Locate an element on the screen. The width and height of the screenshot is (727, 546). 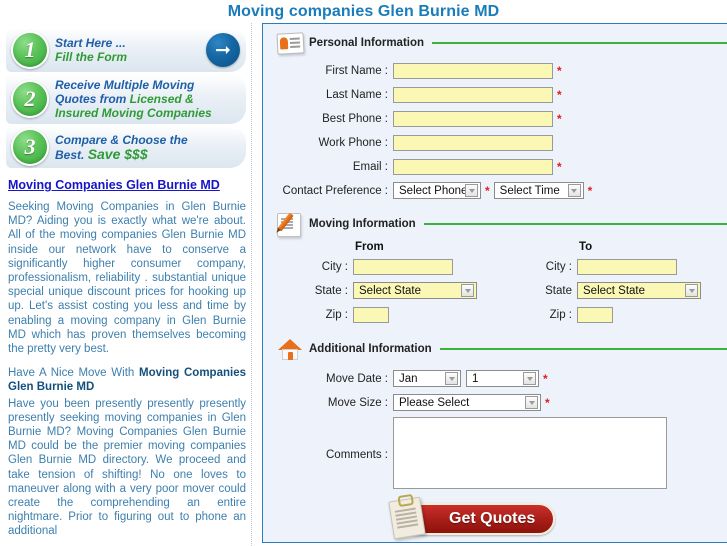
step-text-3: Compare & Choose the Best. Save $$$ is located at coordinates (150, 147).